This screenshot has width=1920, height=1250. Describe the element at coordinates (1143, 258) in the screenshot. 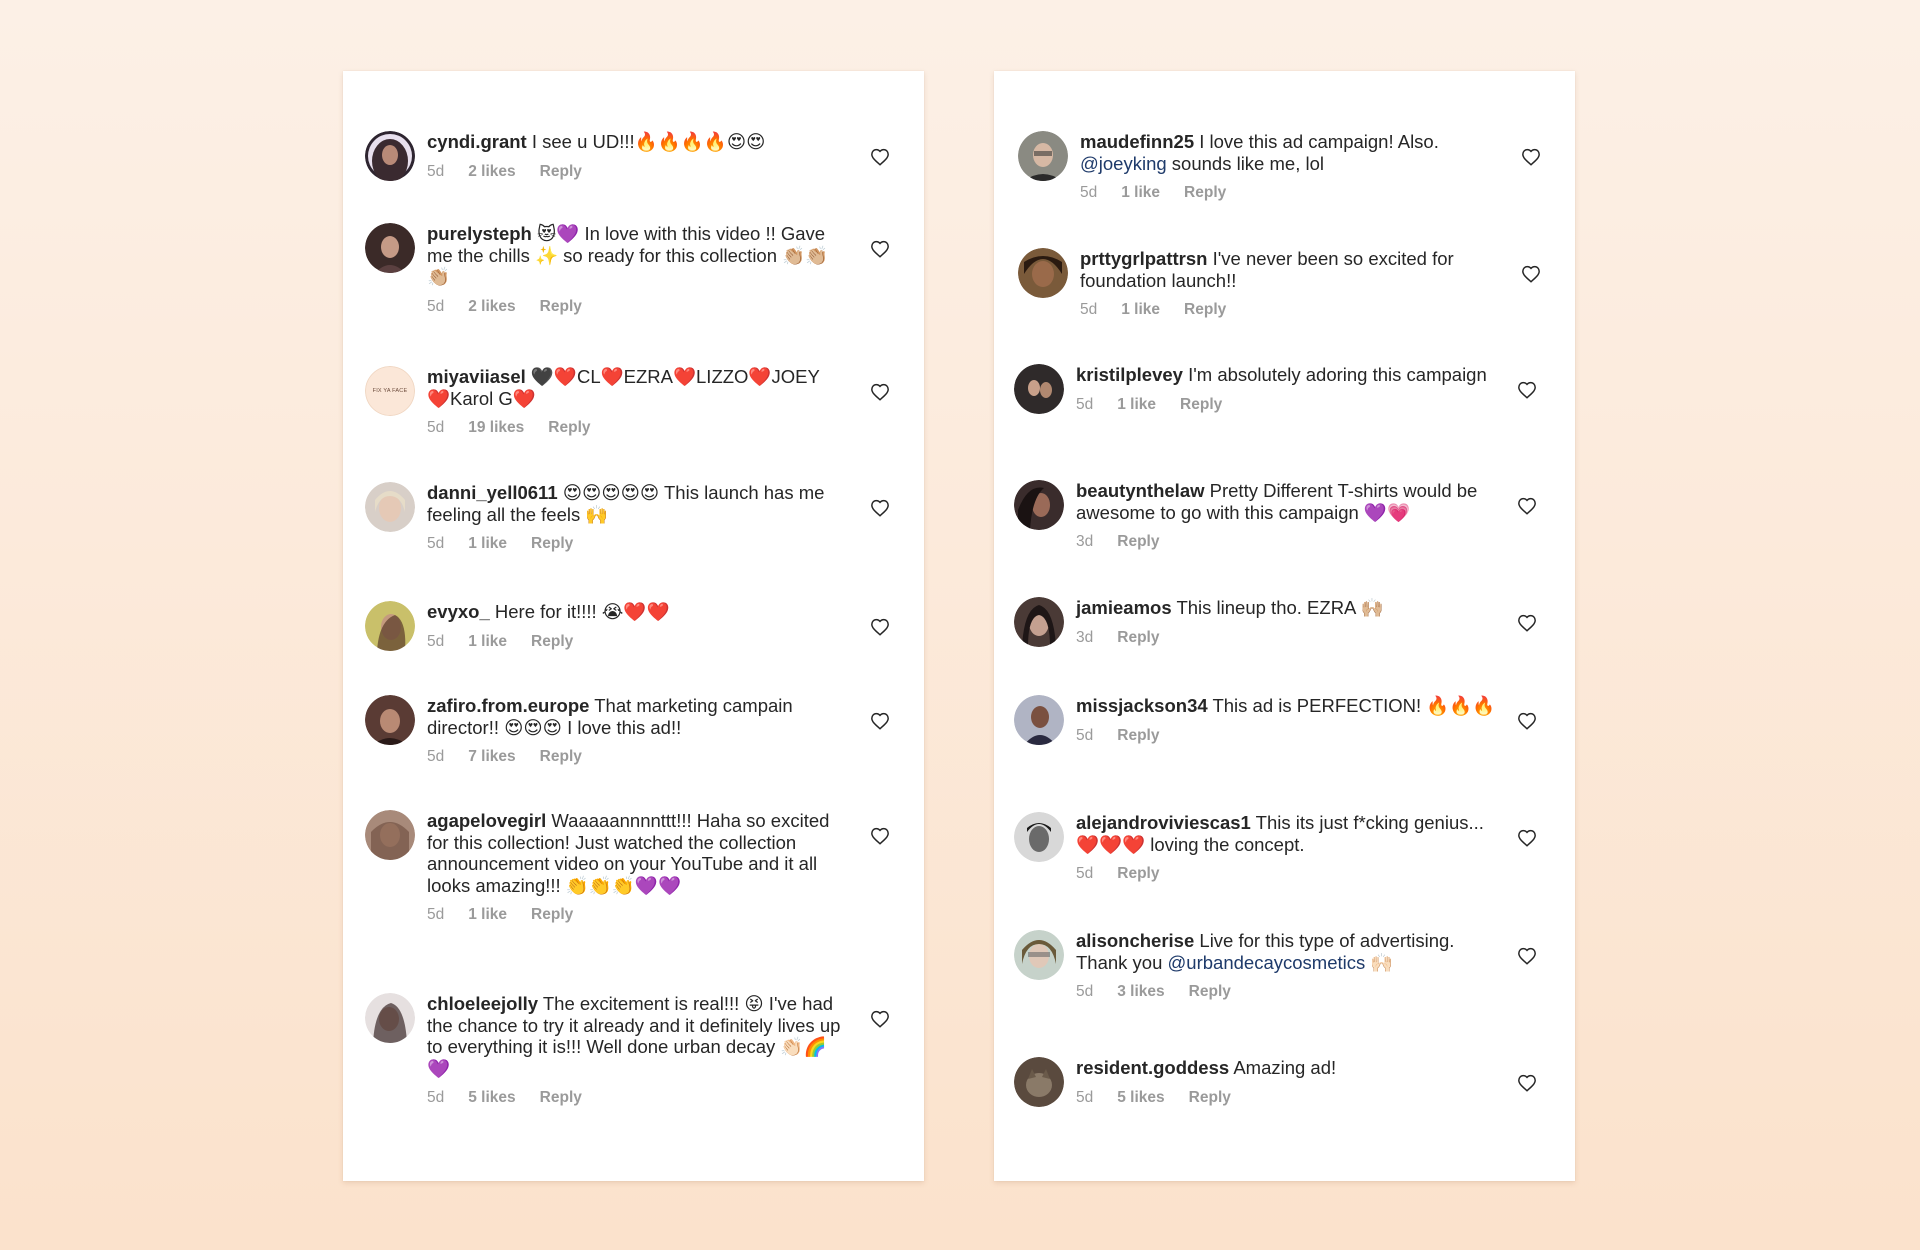

I see `comment-username: prttygrlpattrsn` at that location.